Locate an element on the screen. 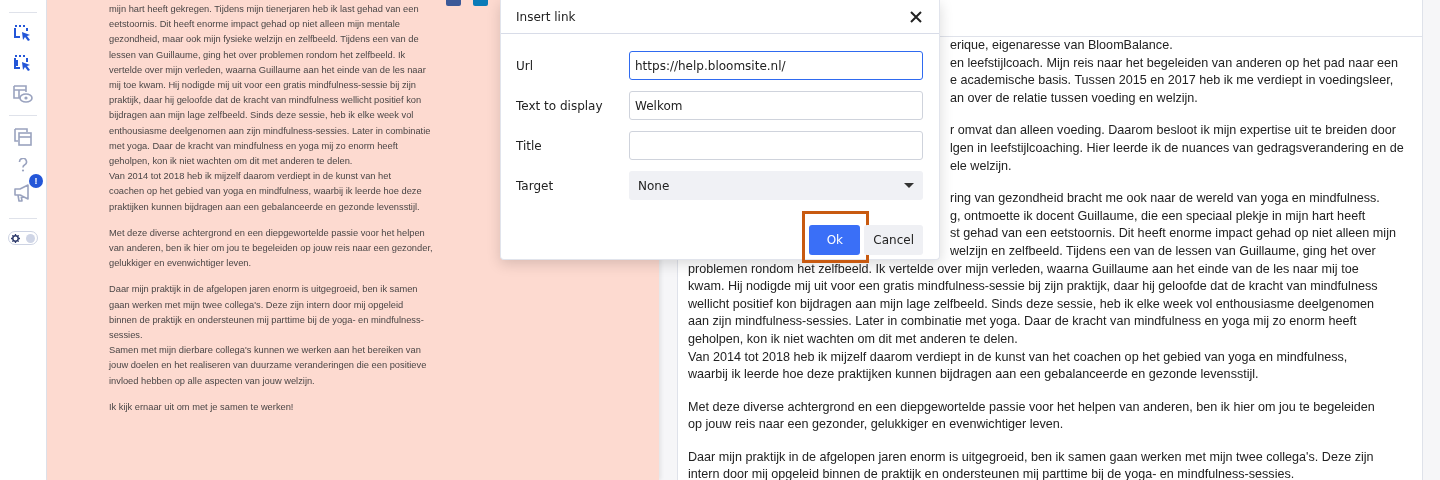 Image resolution: width=1440 pixels, height=480 pixels. input-field: https://help.bloomsite.nl/ is located at coordinates (776, 65).